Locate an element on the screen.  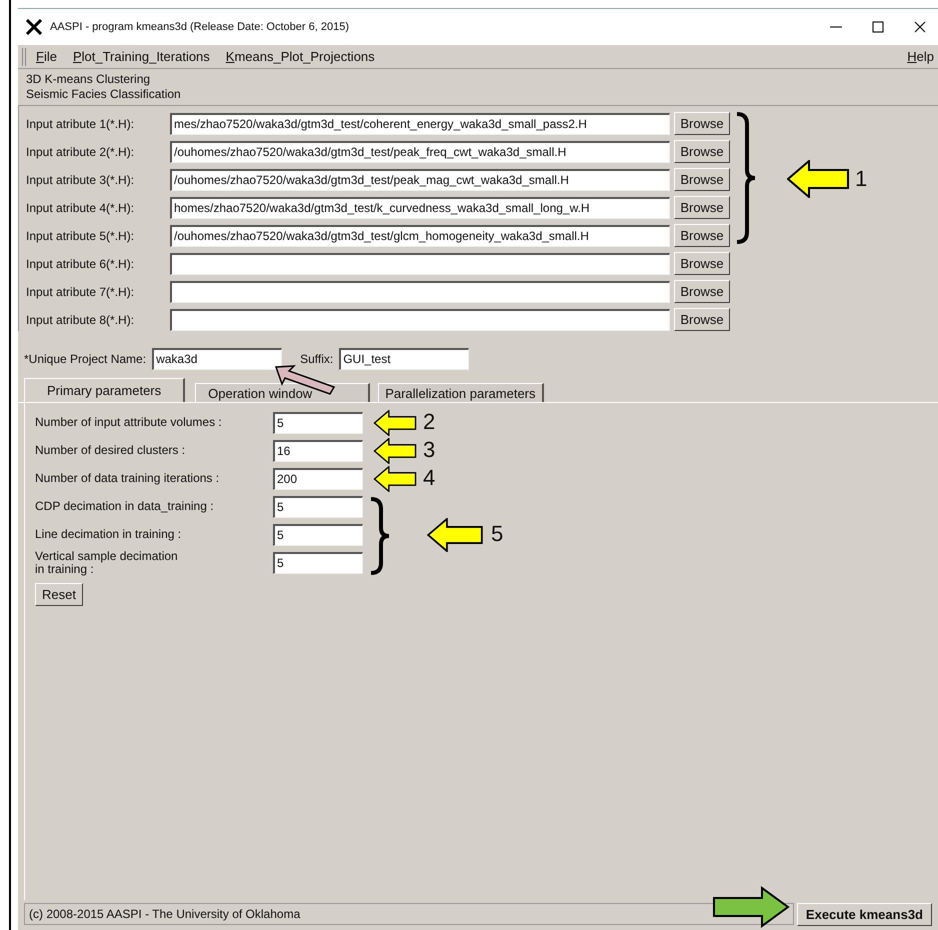
field-label: Input atribute 7(*.H): is located at coordinates (81, 292).